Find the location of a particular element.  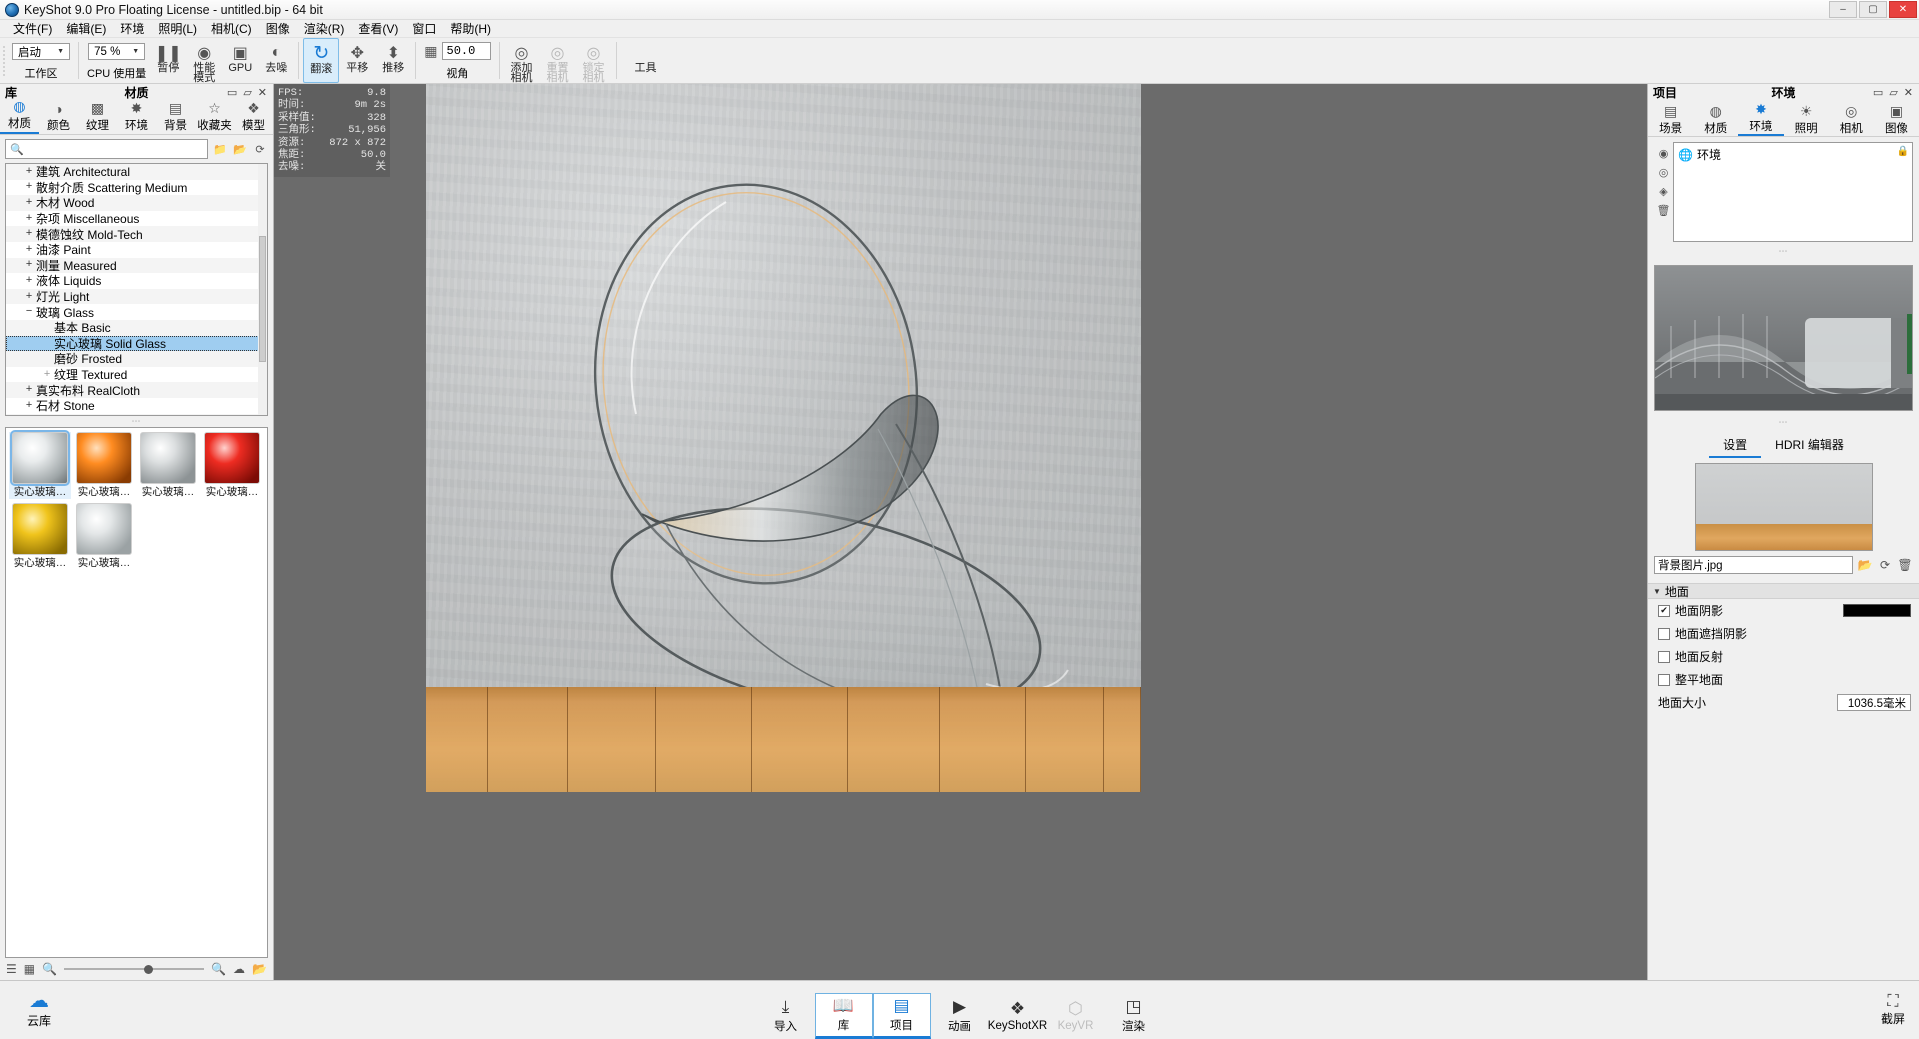

fov-control: ▦ 50.0 视角 is located at coordinates (457, 60).